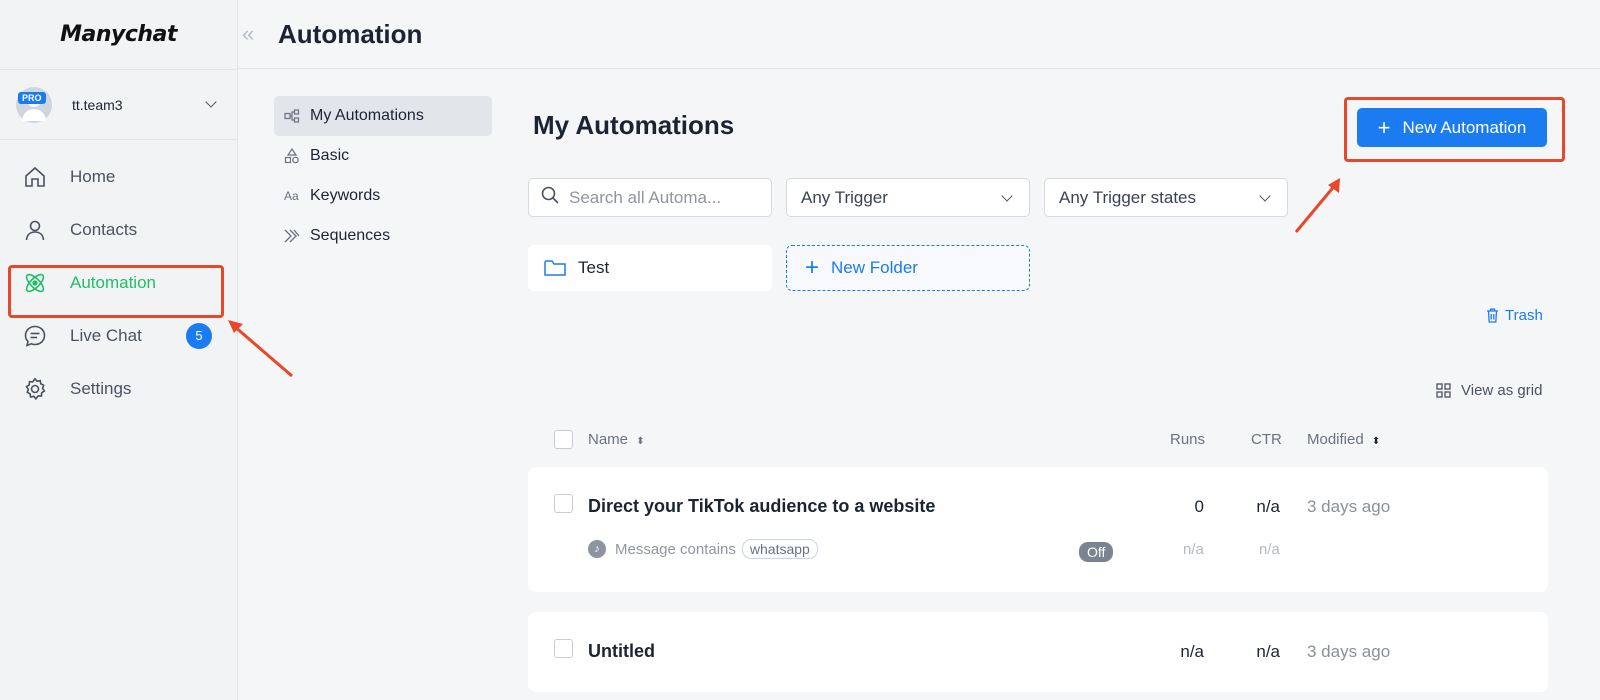  I want to click on automation-name: Untitled, so click(621, 651).